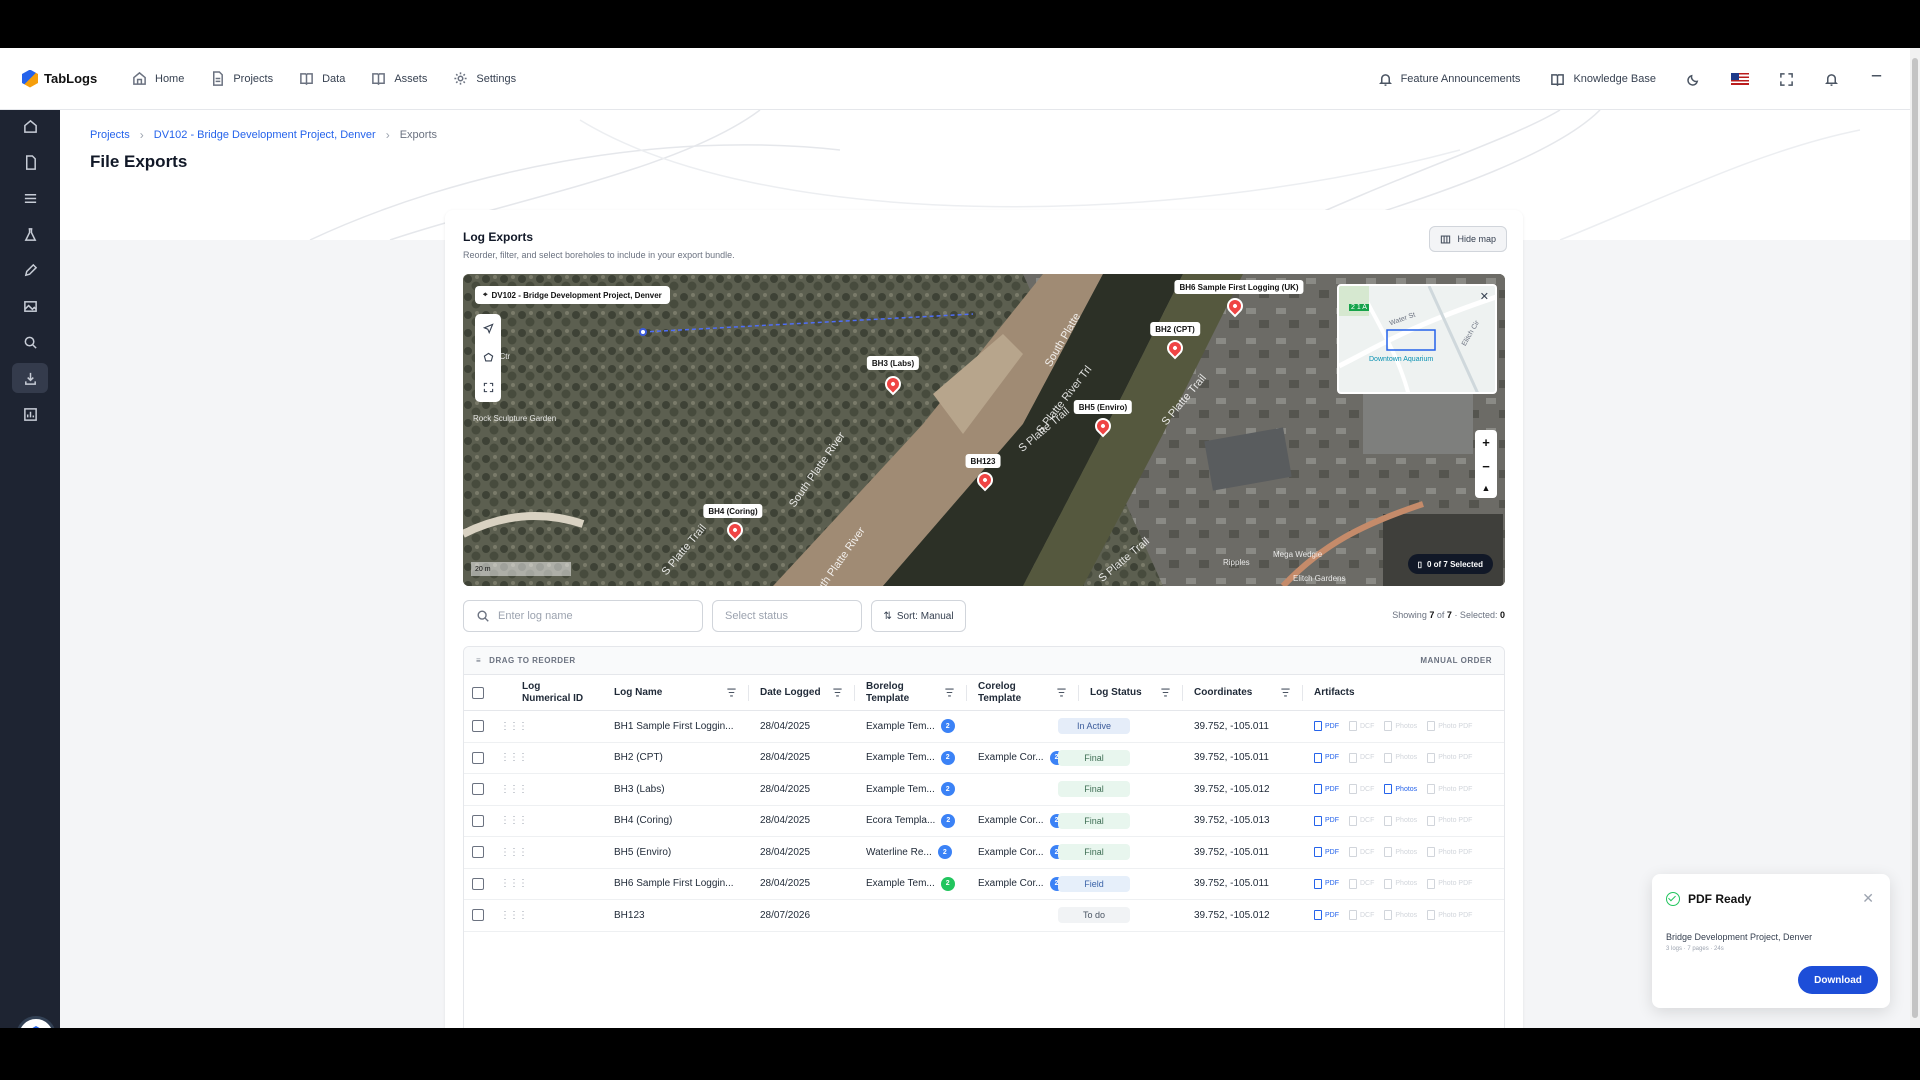 The width and height of the screenshot is (1920, 1080). I want to click on log-search, so click(583, 616).